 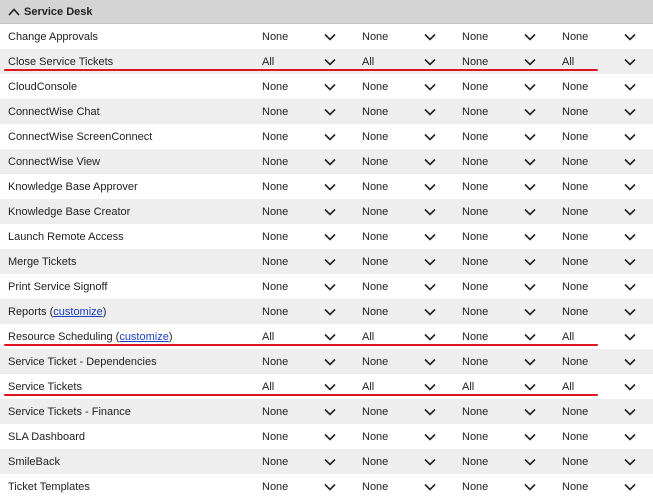 I want to click on section-header-service-desk: Service Desk, so click(x=326, y=12).